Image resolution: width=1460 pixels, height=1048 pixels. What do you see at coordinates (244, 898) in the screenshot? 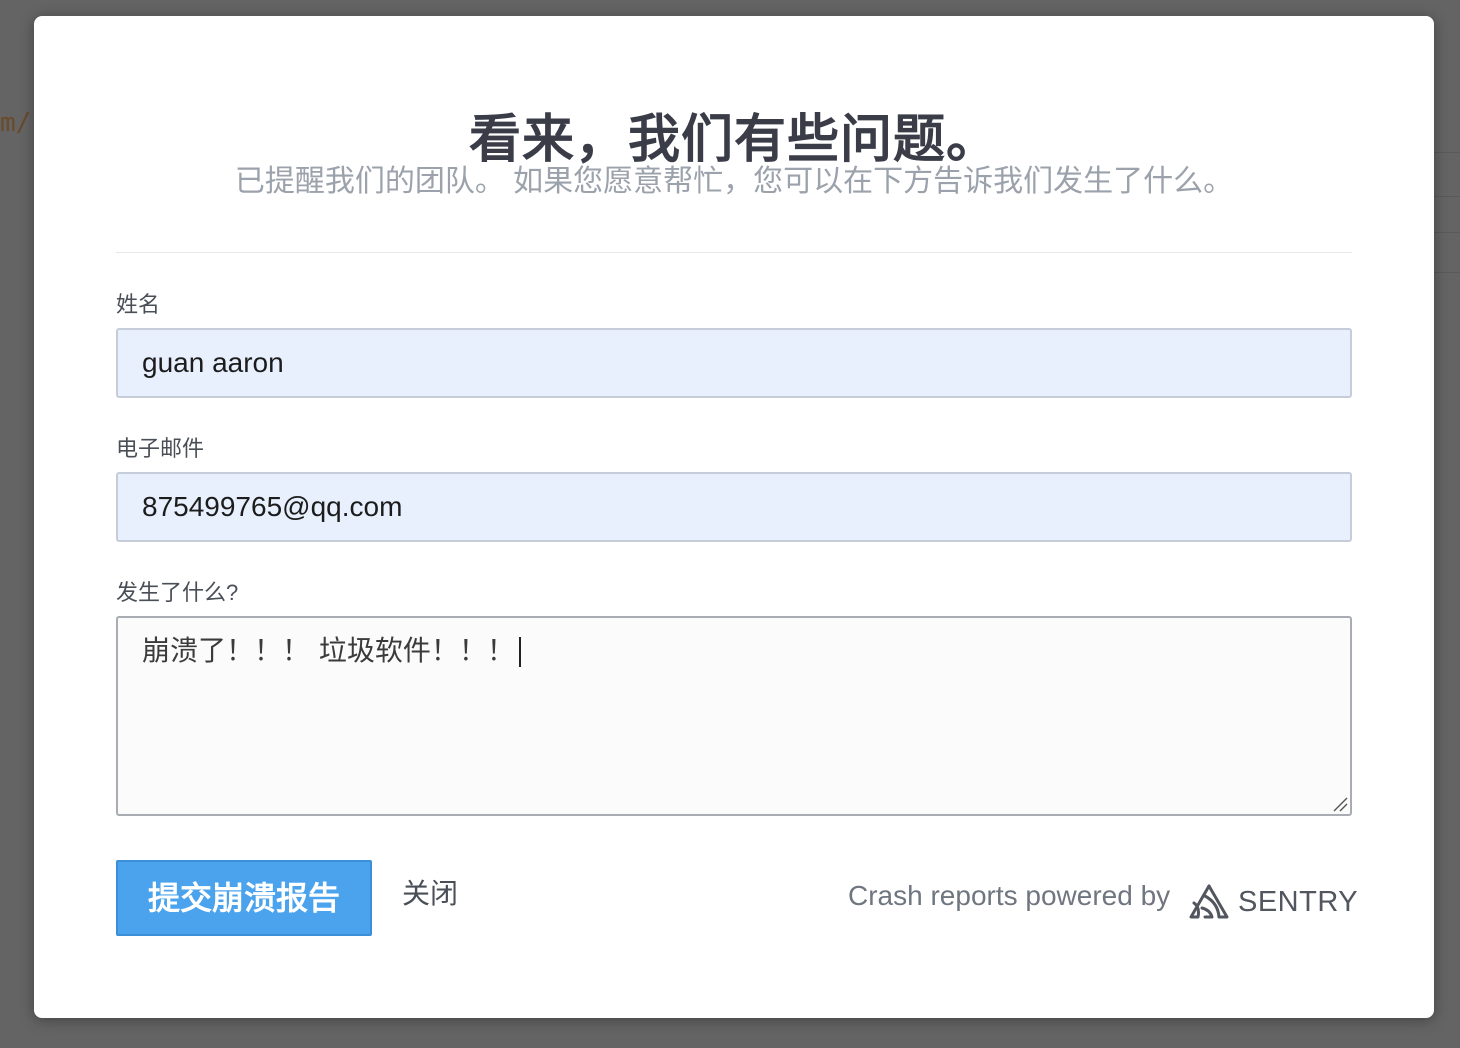
I see `submit-crash-report-button: 提交崩溃报告` at bounding box center [244, 898].